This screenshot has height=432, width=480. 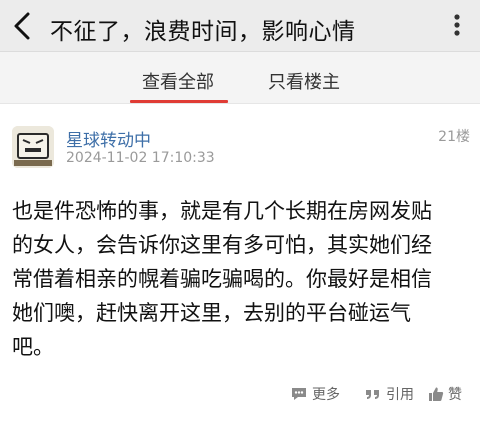 I want to click on thread-title: 不征了，浪费时间，影响心情, so click(x=203, y=32).